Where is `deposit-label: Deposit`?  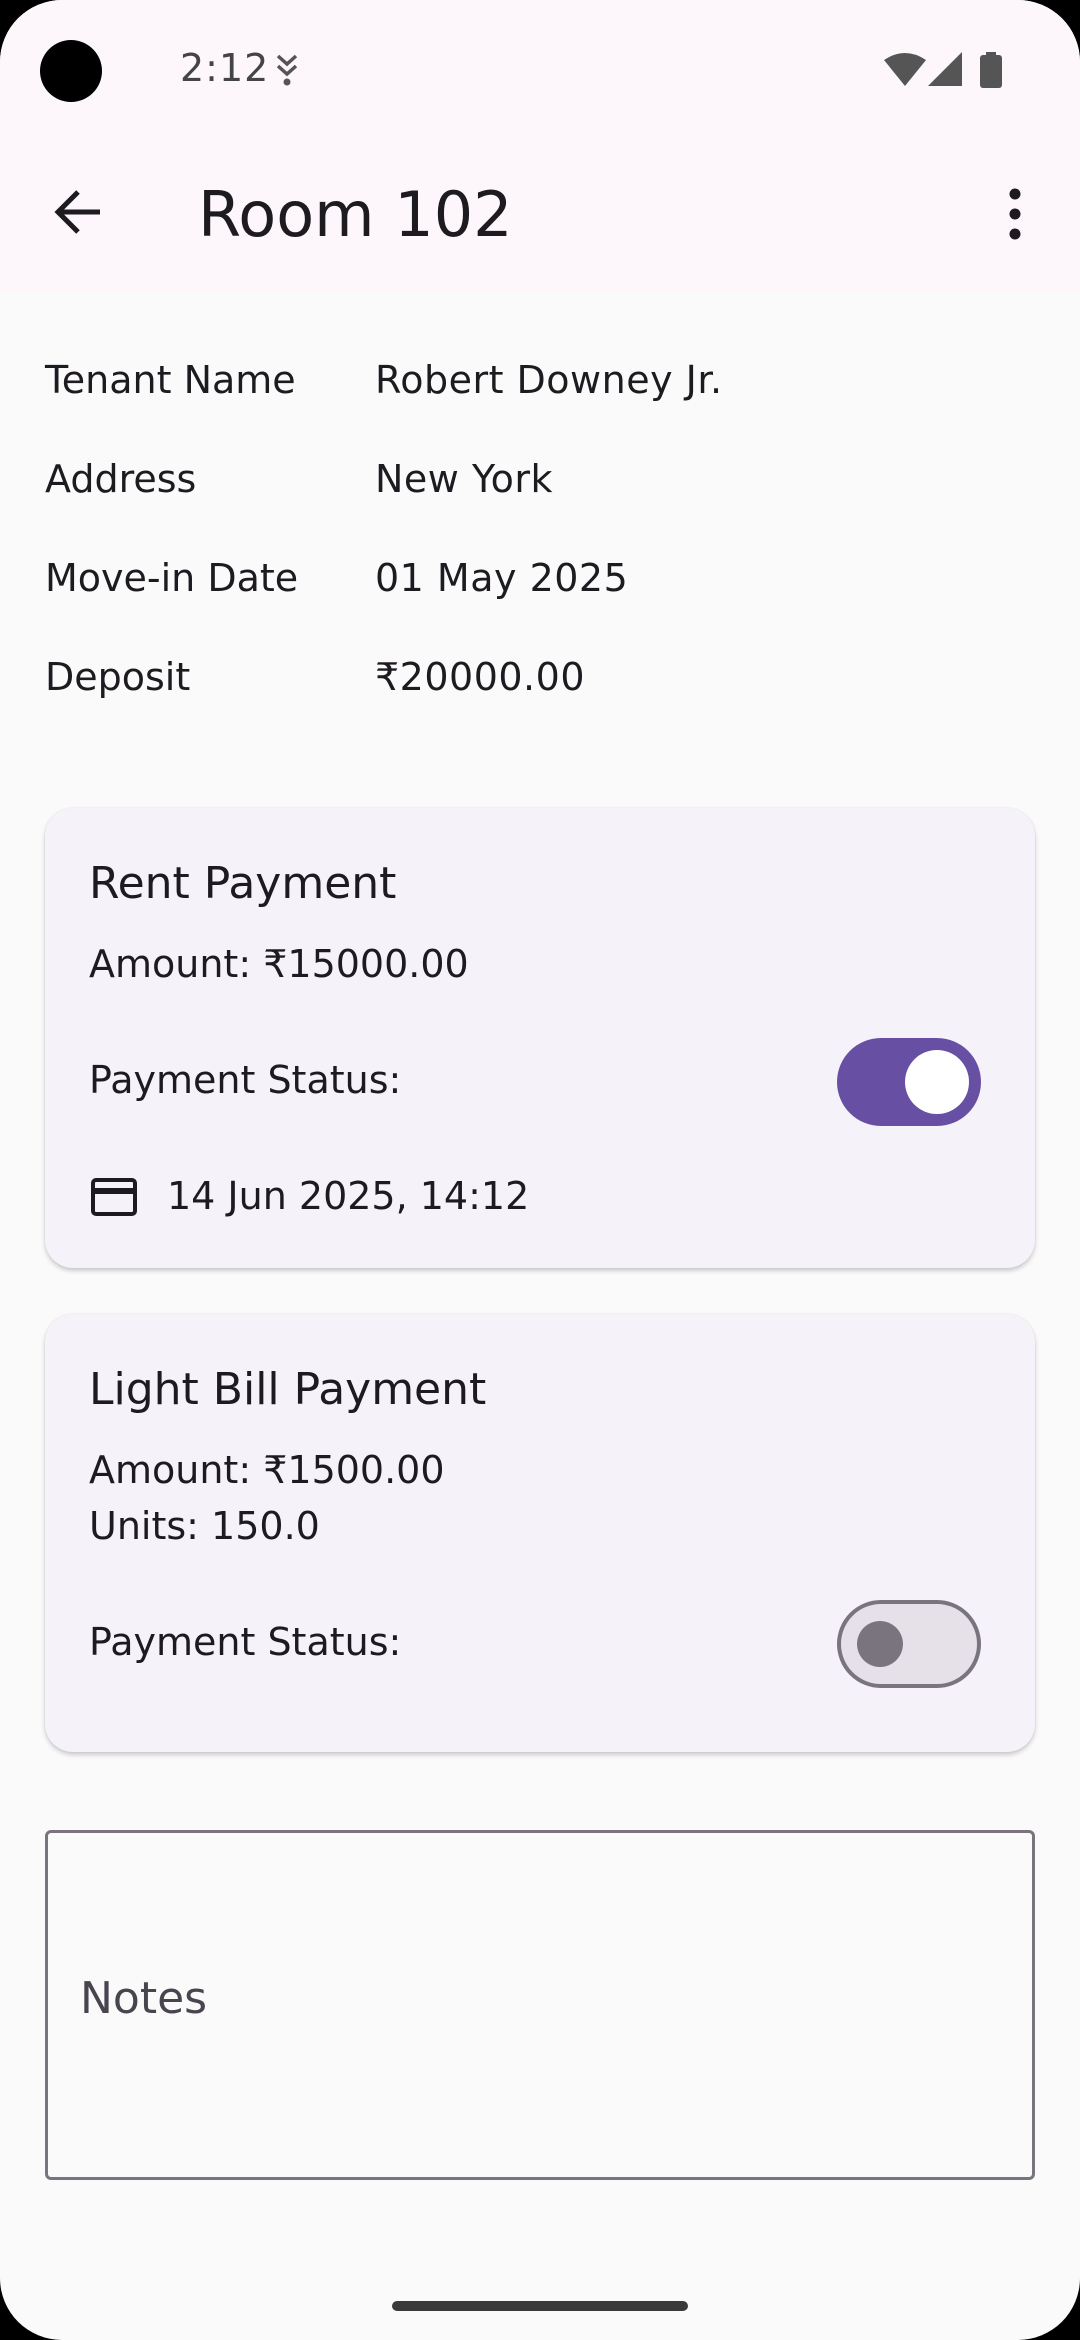 deposit-label: Deposit is located at coordinates (118, 677).